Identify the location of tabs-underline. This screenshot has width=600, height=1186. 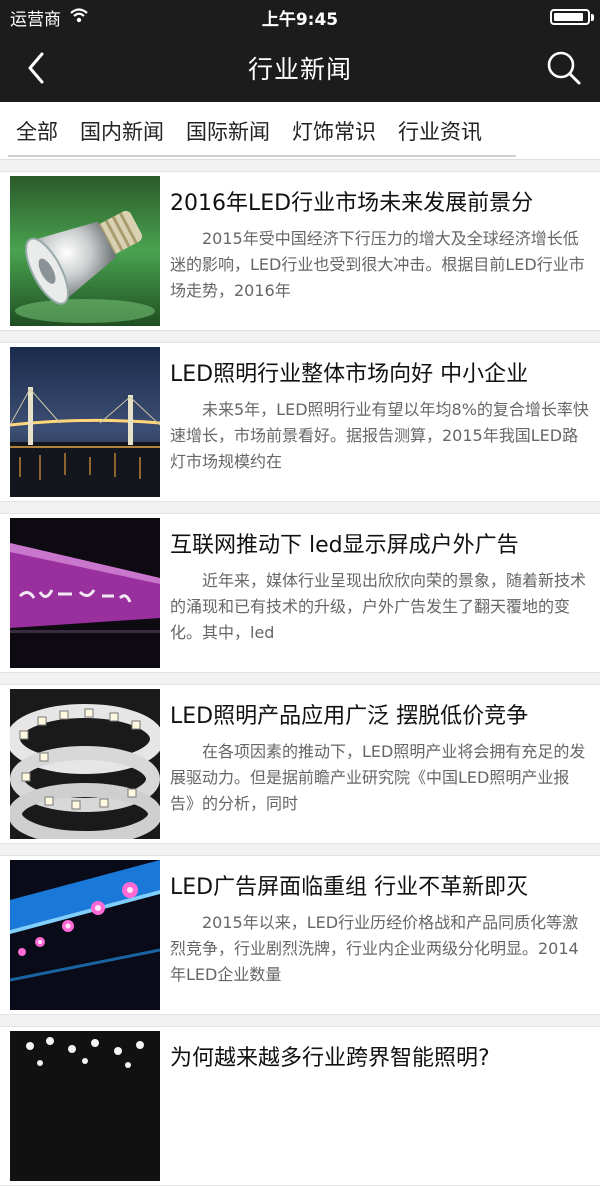
(262, 156).